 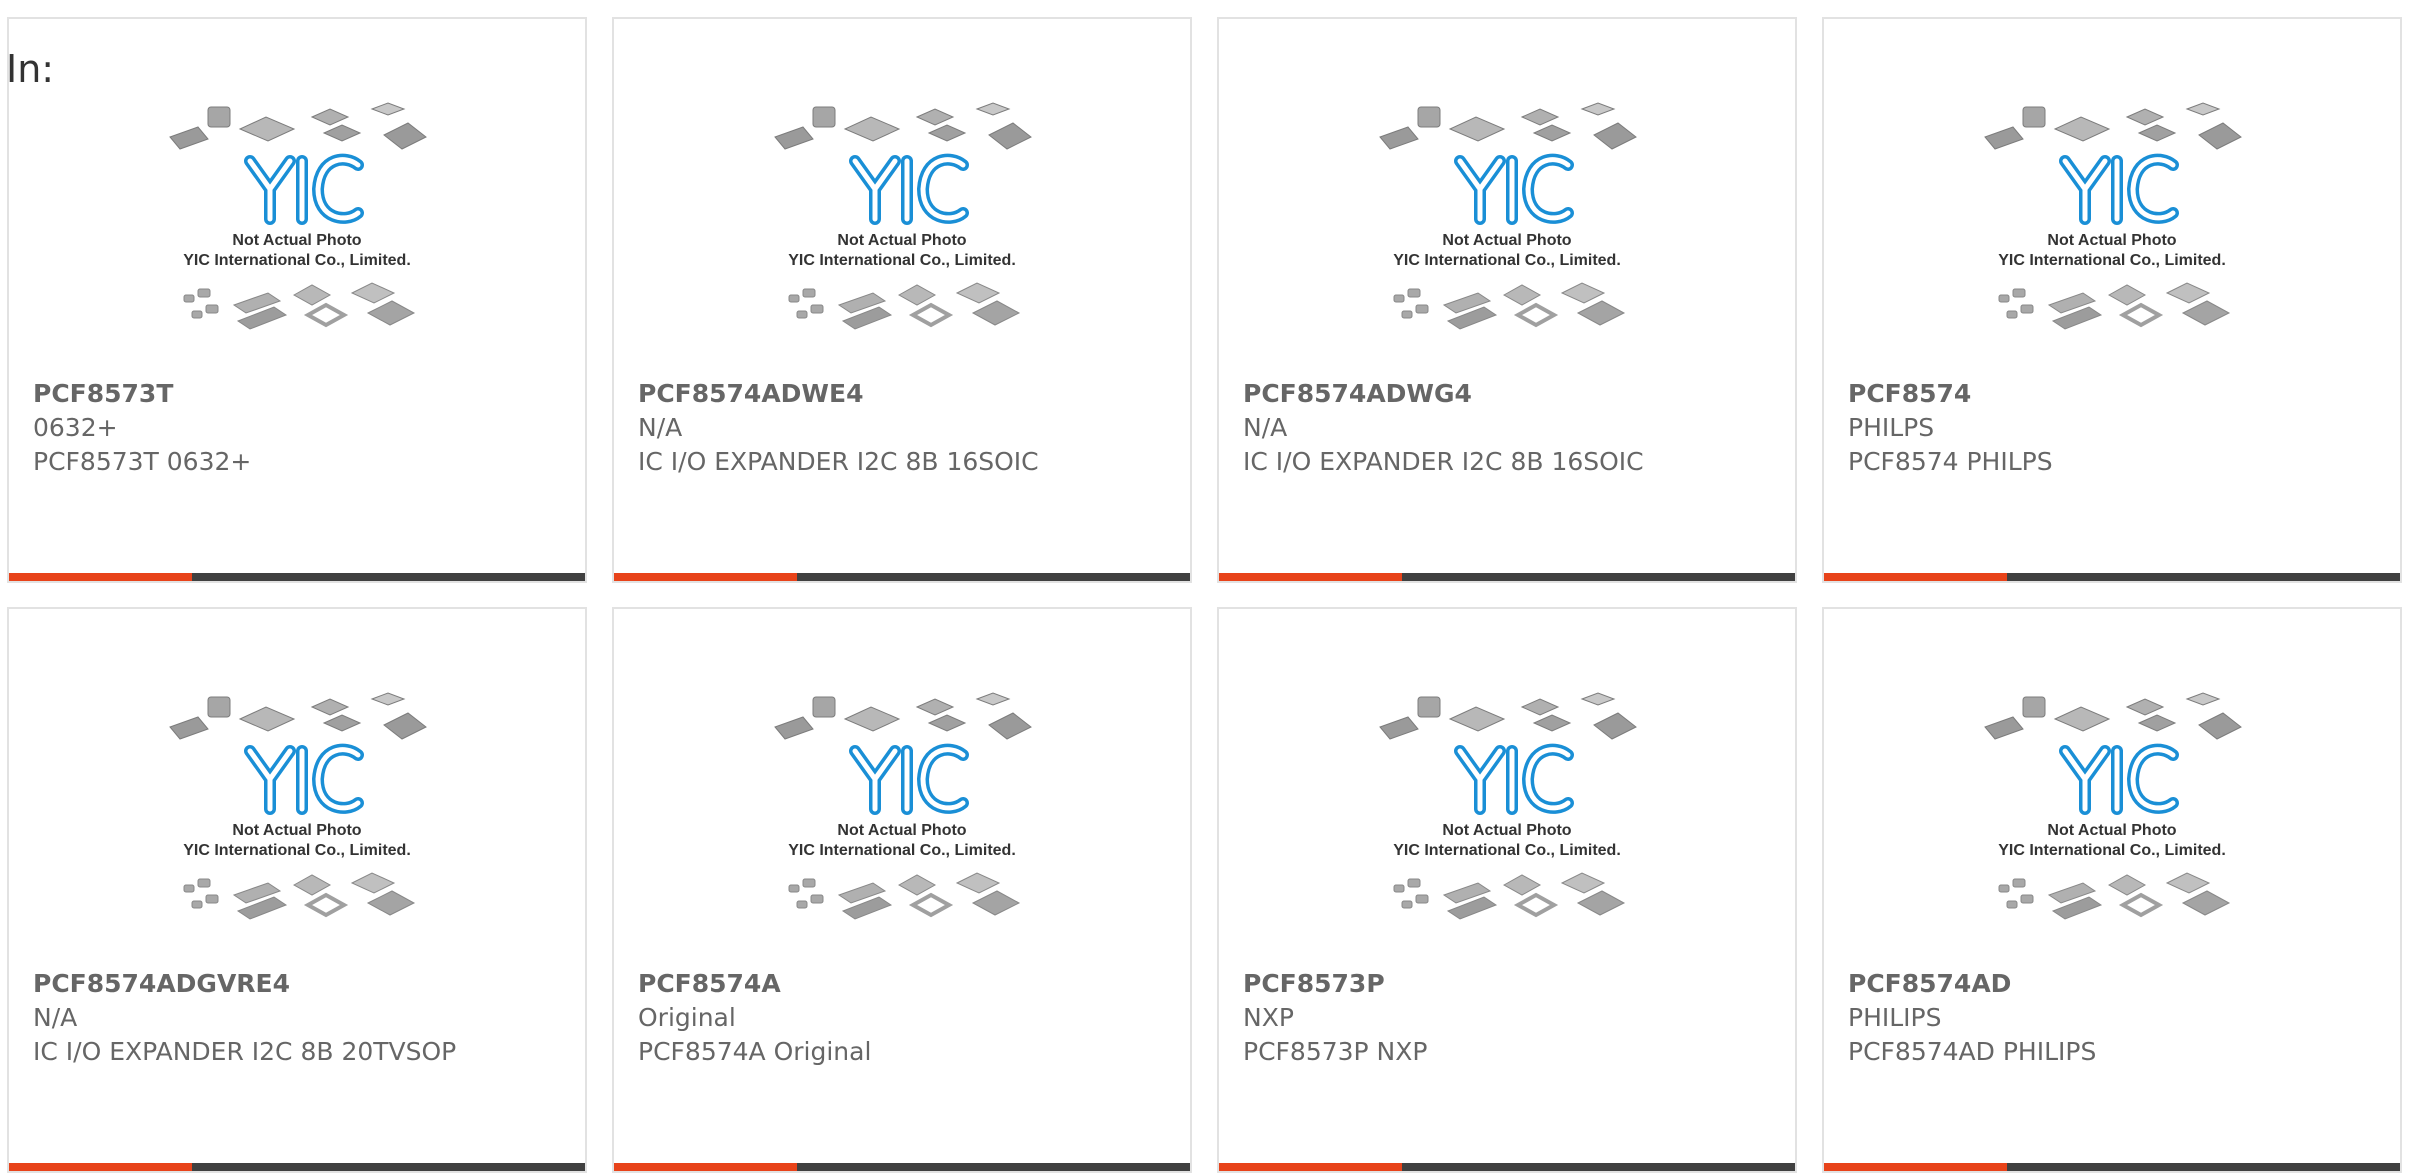 I want to click on product-description: PCF8573T 0632+, so click(x=142, y=461).